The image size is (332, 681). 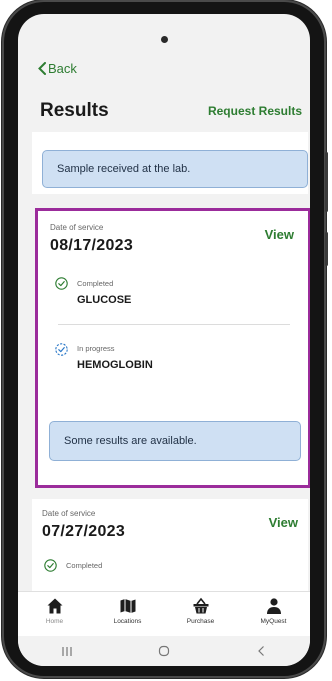 What do you see at coordinates (273, 621) in the screenshot?
I see `tab-label: MyQuest` at bounding box center [273, 621].